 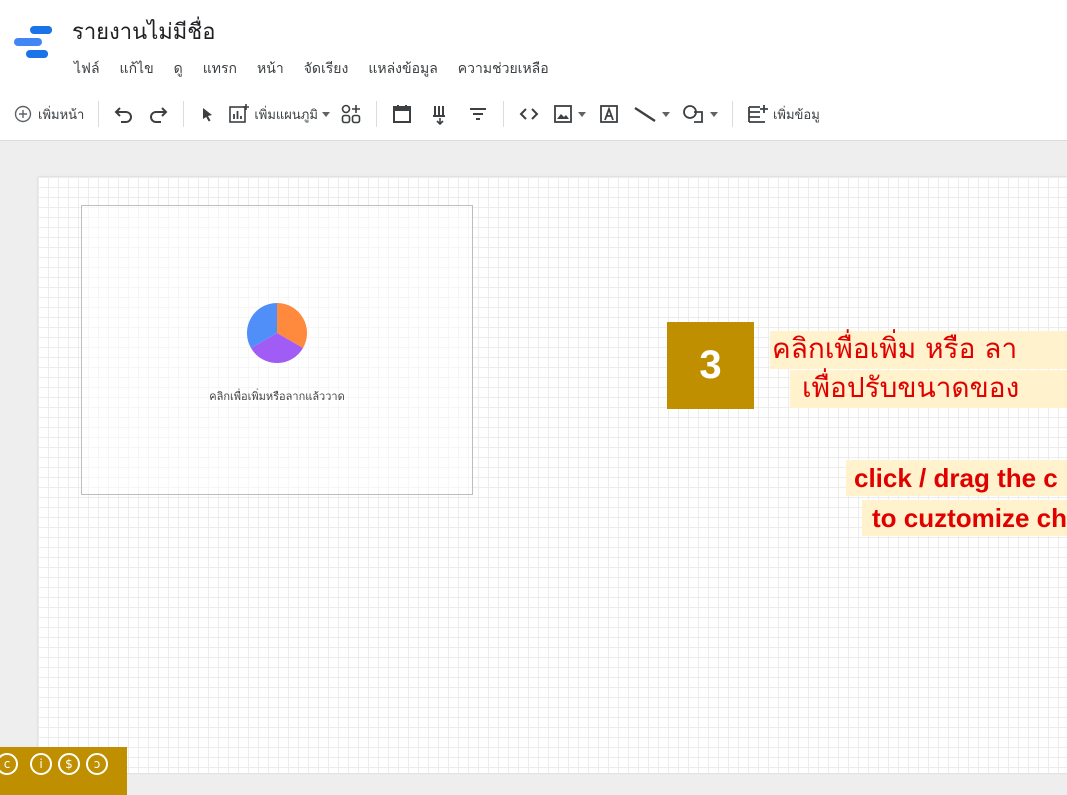 What do you see at coordinates (69, 764) in the screenshot?
I see `nc-icon: $` at bounding box center [69, 764].